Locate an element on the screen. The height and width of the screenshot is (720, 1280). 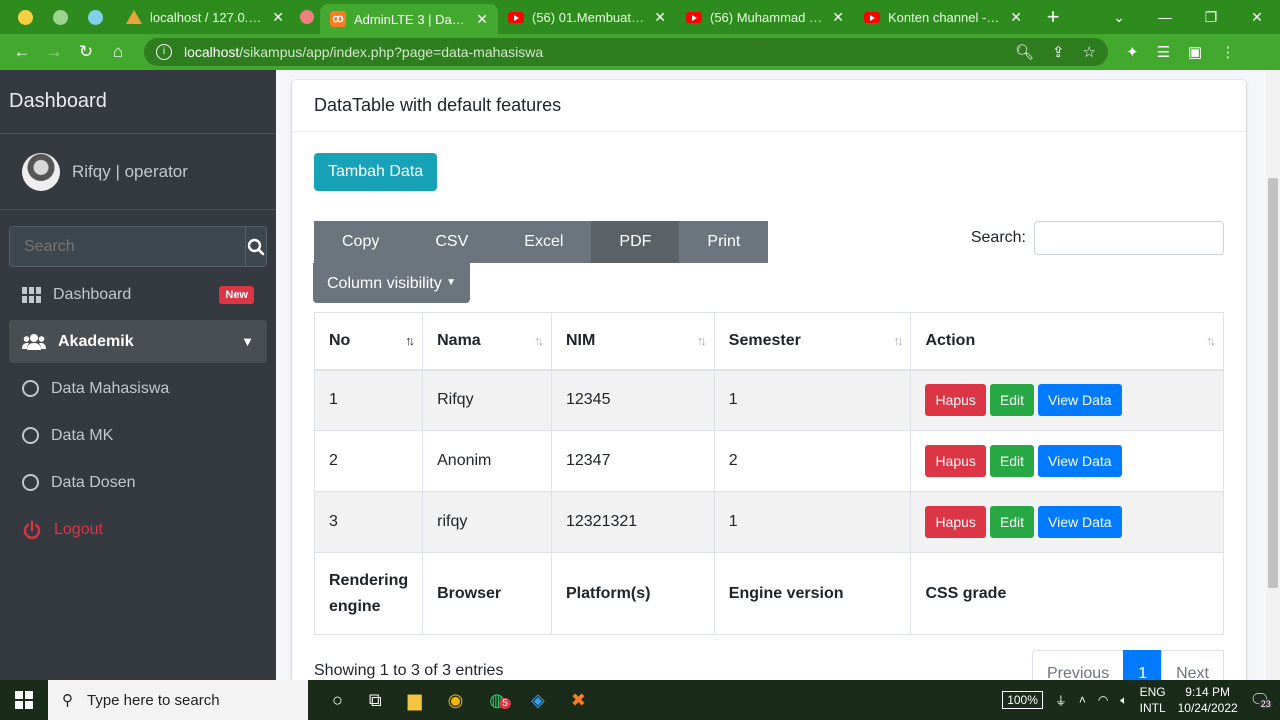
taskbar-search: ⚲ Type here to search is located at coordinates (178, 700).